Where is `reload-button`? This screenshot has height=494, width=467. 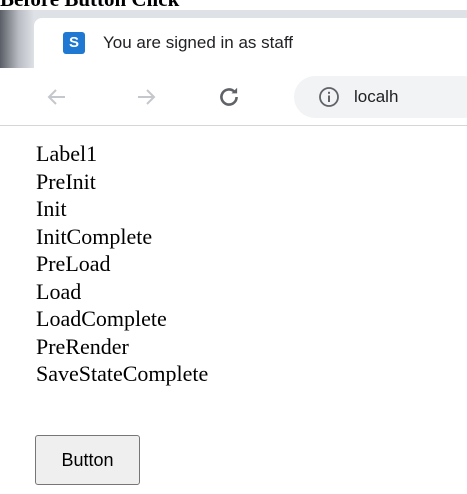 reload-button is located at coordinates (229, 97).